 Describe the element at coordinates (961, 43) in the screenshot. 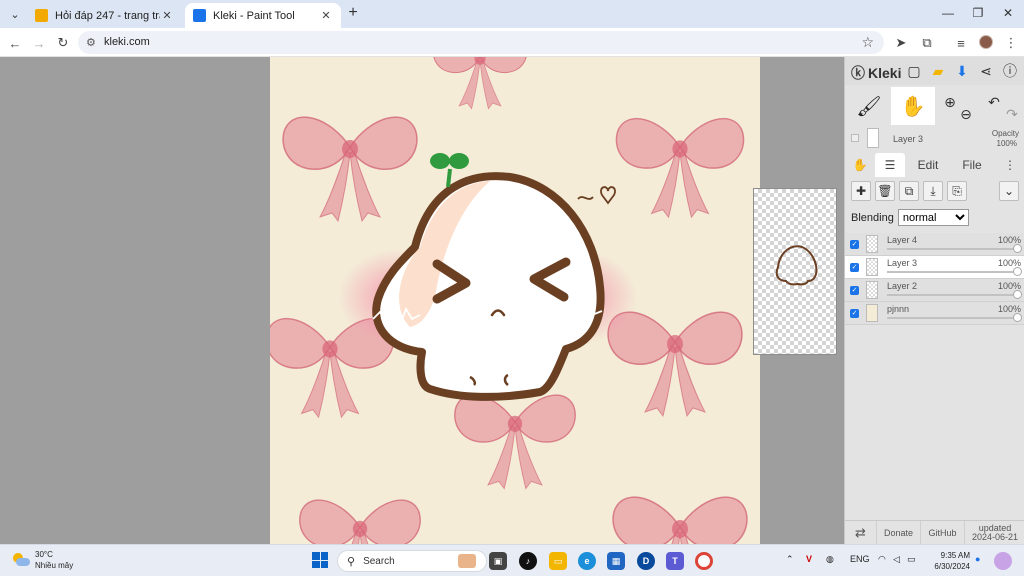

I see `media-control-icon: ≡` at that location.